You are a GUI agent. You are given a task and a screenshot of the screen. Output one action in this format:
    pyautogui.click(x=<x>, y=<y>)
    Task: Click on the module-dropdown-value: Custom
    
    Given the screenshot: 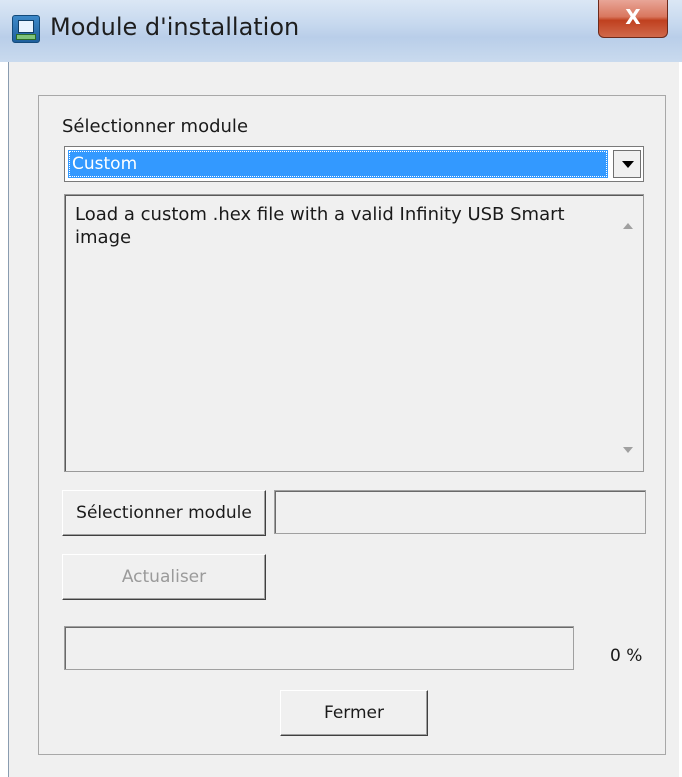 What is the action you would take?
    pyautogui.click(x=338, y=164)
    